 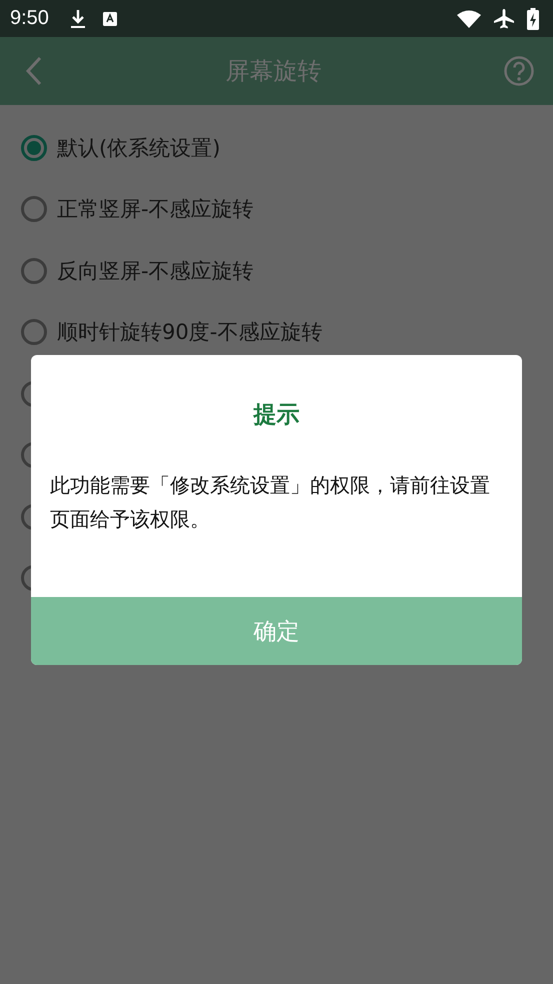 I want to click on clock: 9:50, so click(x=29, y=18).